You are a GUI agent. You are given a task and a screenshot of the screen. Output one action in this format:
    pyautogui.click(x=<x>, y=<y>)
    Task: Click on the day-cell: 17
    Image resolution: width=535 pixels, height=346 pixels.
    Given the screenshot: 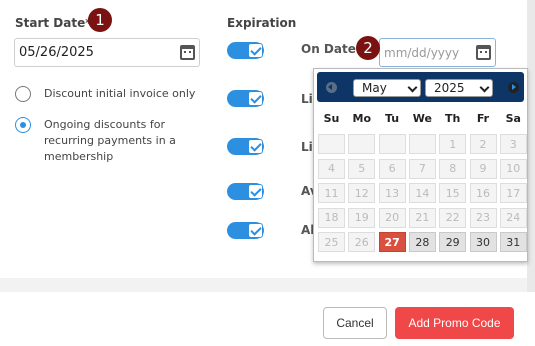 What is the action you would take?
    pyautogui.click(x=513, y=193)
    